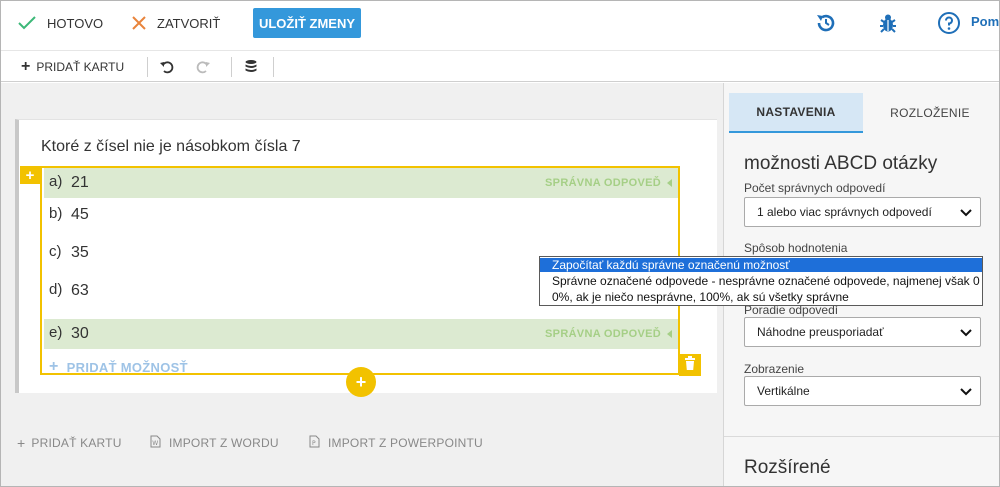  I want to click on database-icon, so click(251, 67).